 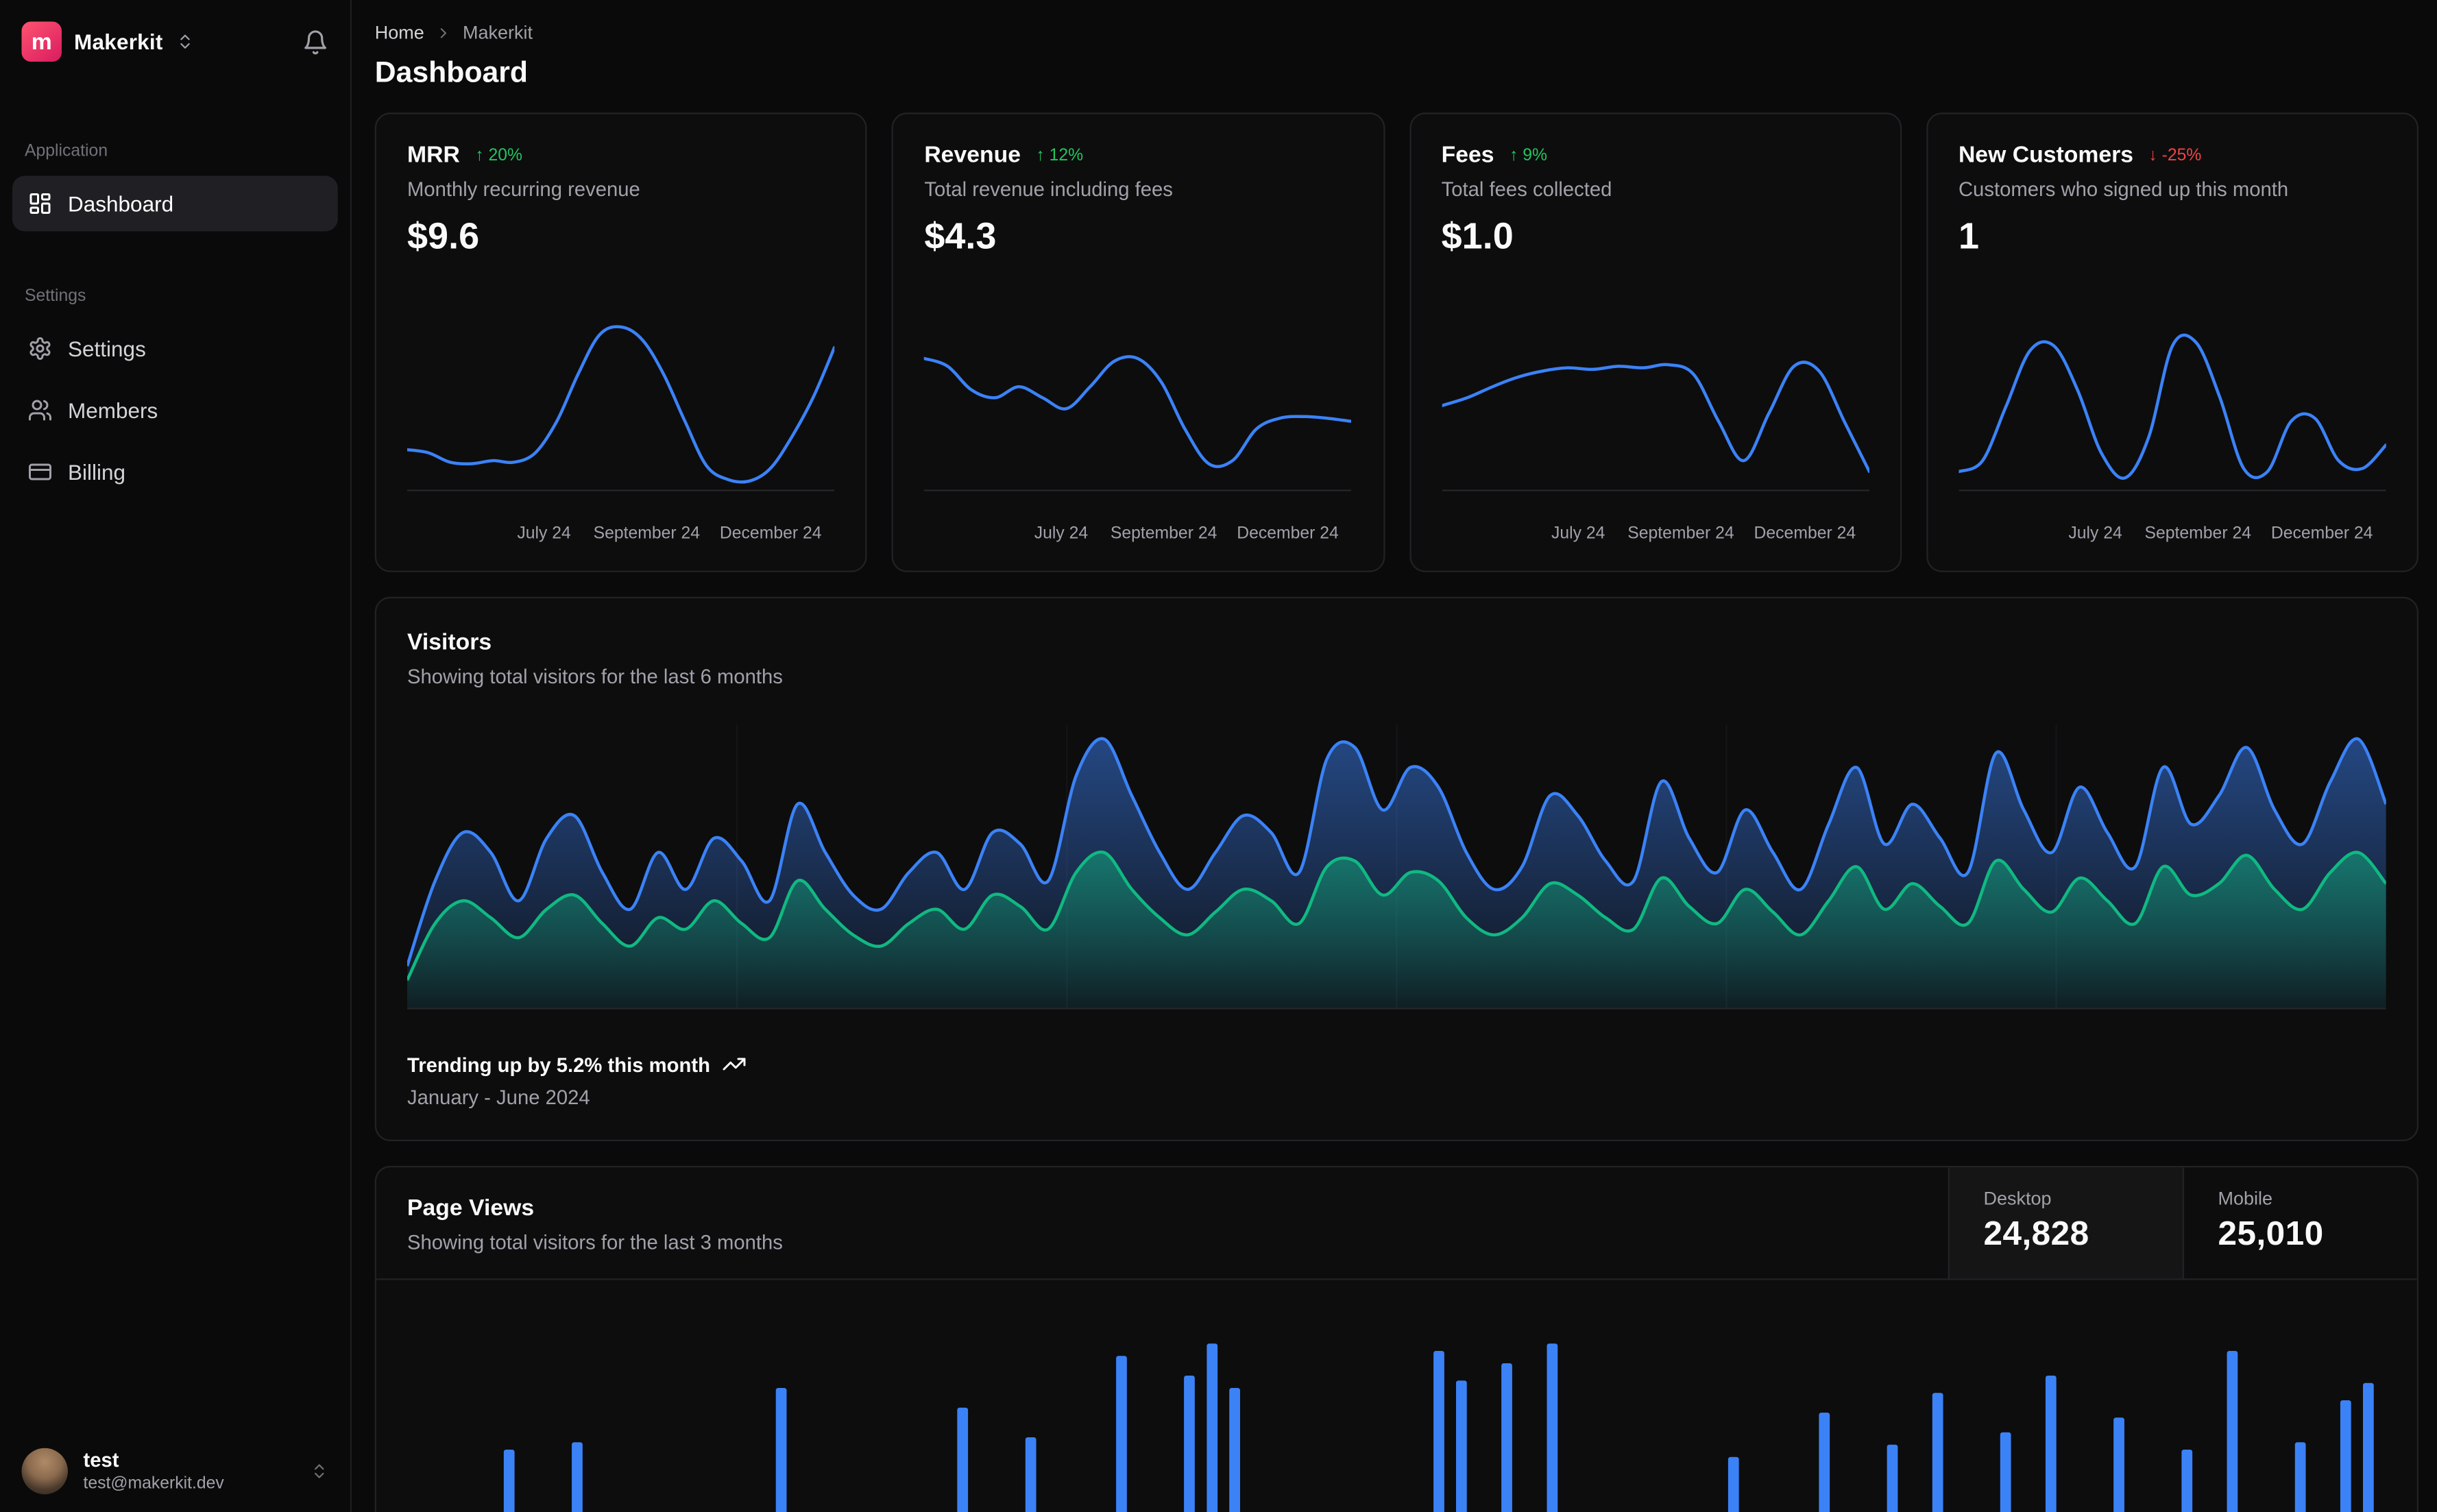 I want to click on sidebar-item-dashboard: Dashboard, so click(x=175, y=204).